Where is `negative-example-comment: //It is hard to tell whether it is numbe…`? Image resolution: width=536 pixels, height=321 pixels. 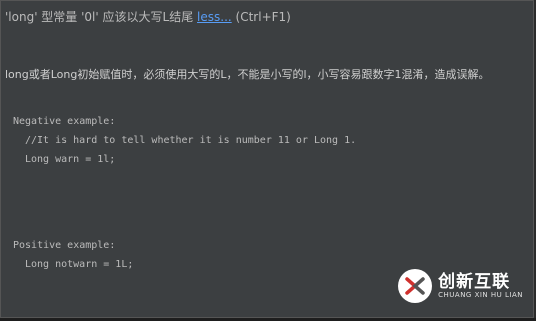
negative-example-comment: //It is hard to tell whether it is numbe… is located at coordinates (191, 140).